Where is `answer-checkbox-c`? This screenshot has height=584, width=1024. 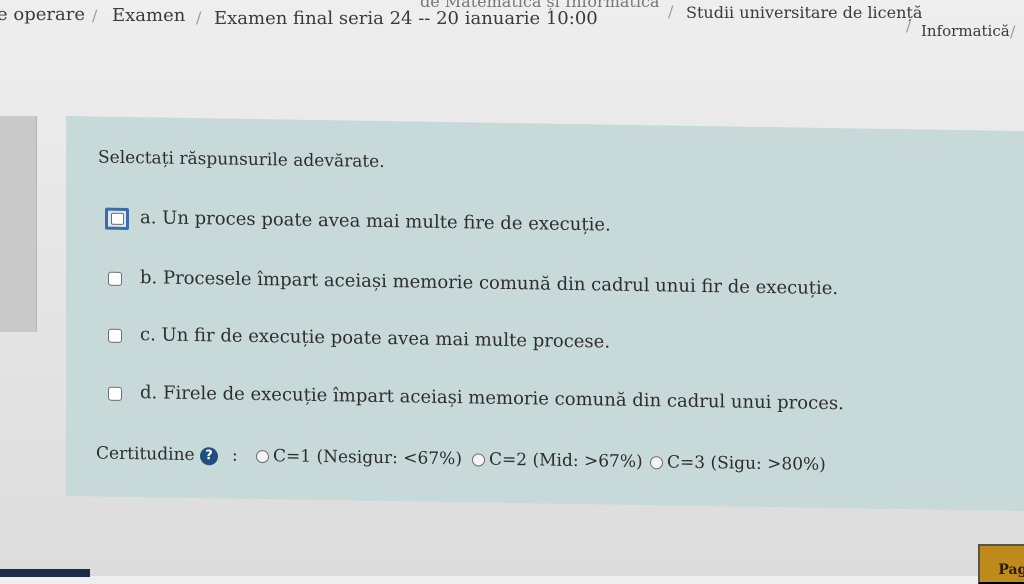
answer-checkbox-c is located at coordinates (115, 335).